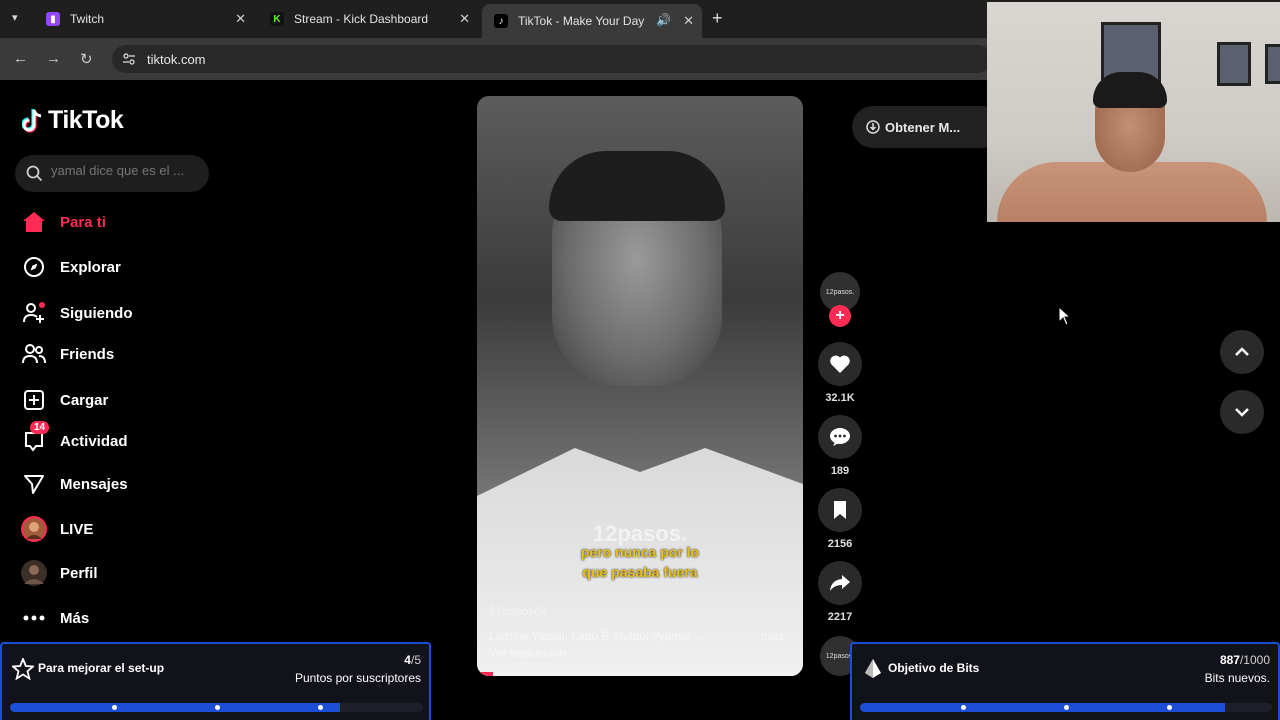  I want to click on new-tab-icon: +, so click(717, 18).